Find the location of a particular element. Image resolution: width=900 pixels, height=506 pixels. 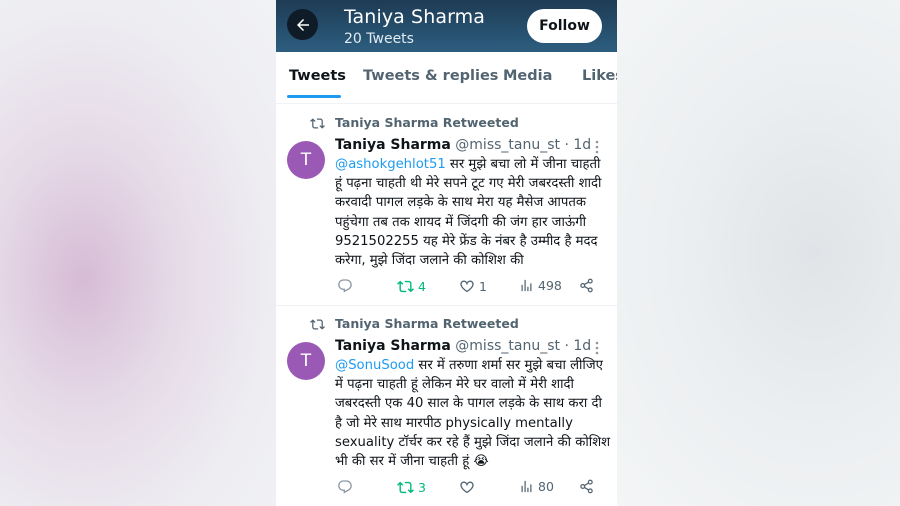

retweet-button: 3 is located at coordinates (411, 487).